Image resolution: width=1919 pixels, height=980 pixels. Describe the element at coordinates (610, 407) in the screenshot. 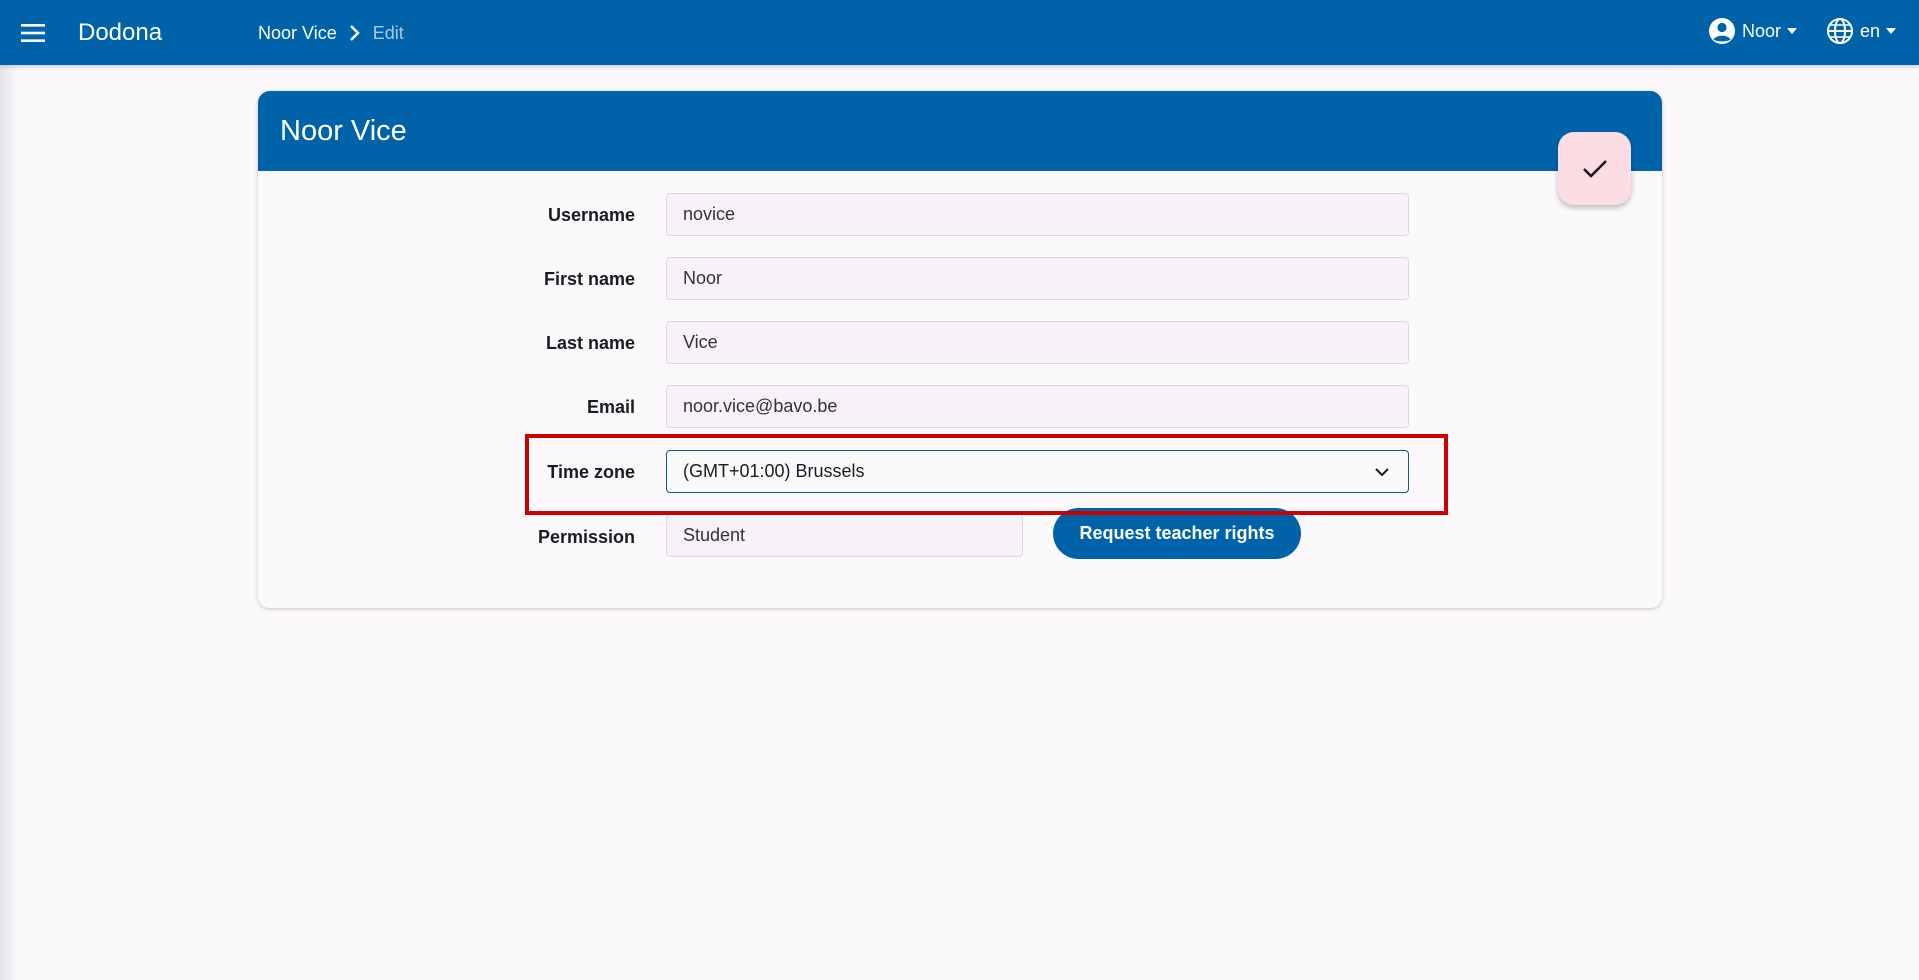

I see `email-label: Email` at that location.